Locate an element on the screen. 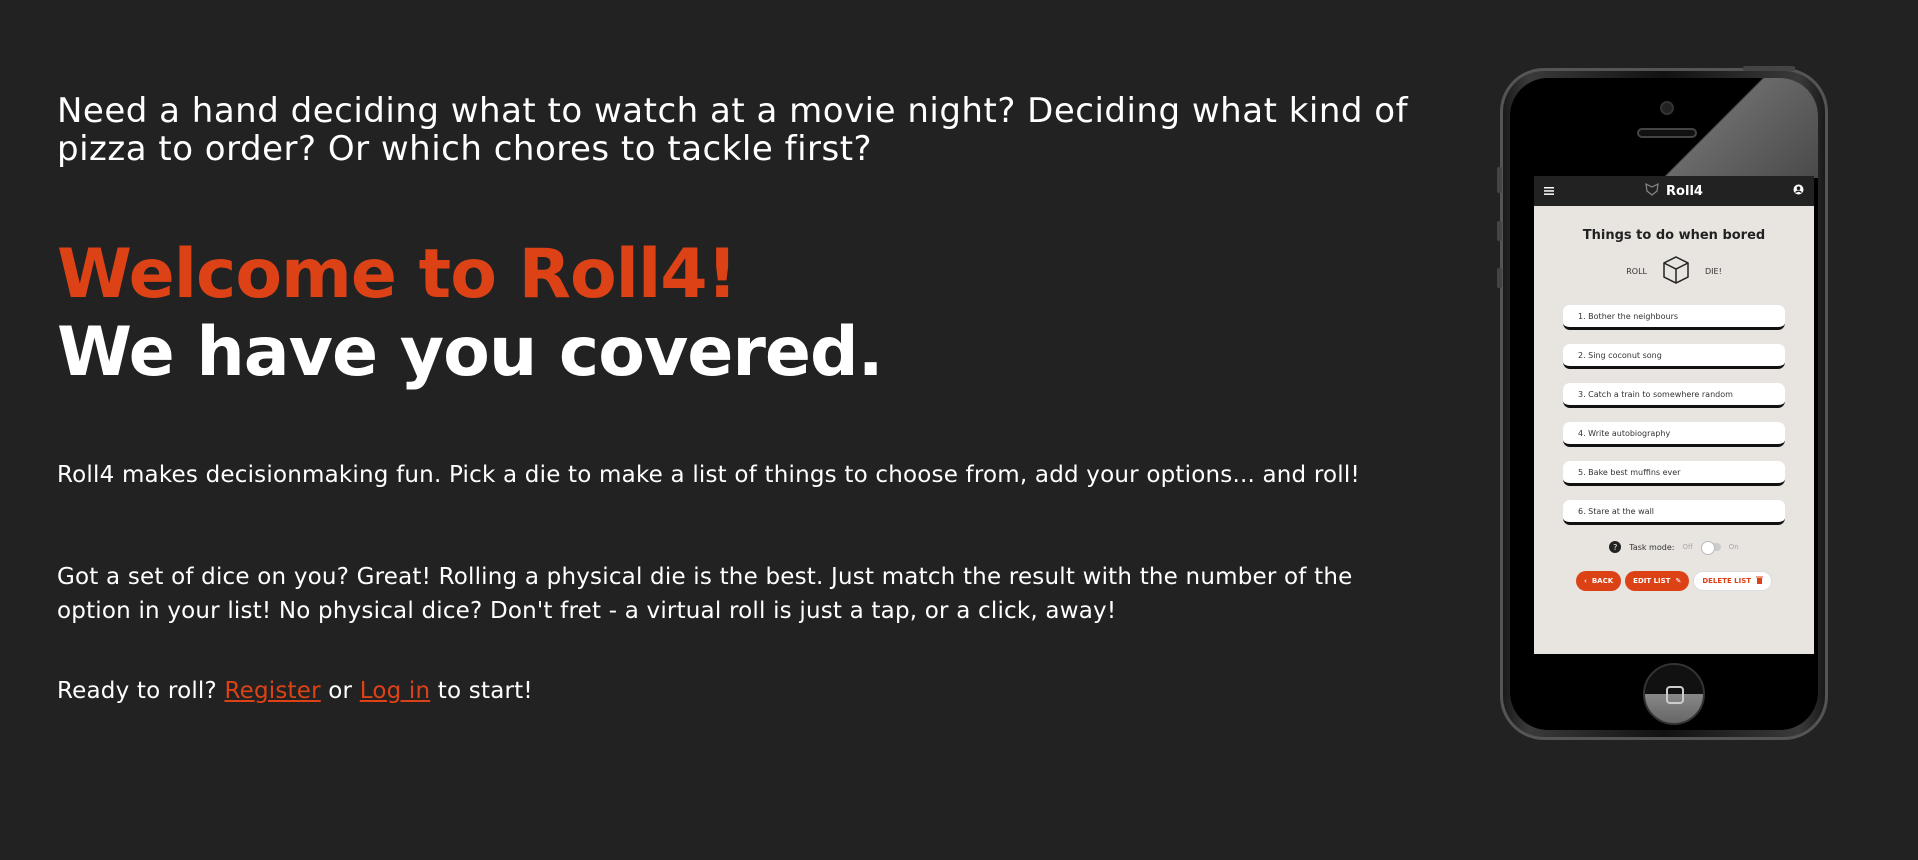  fox-logo-icon is located at coordinates (1652, 191).